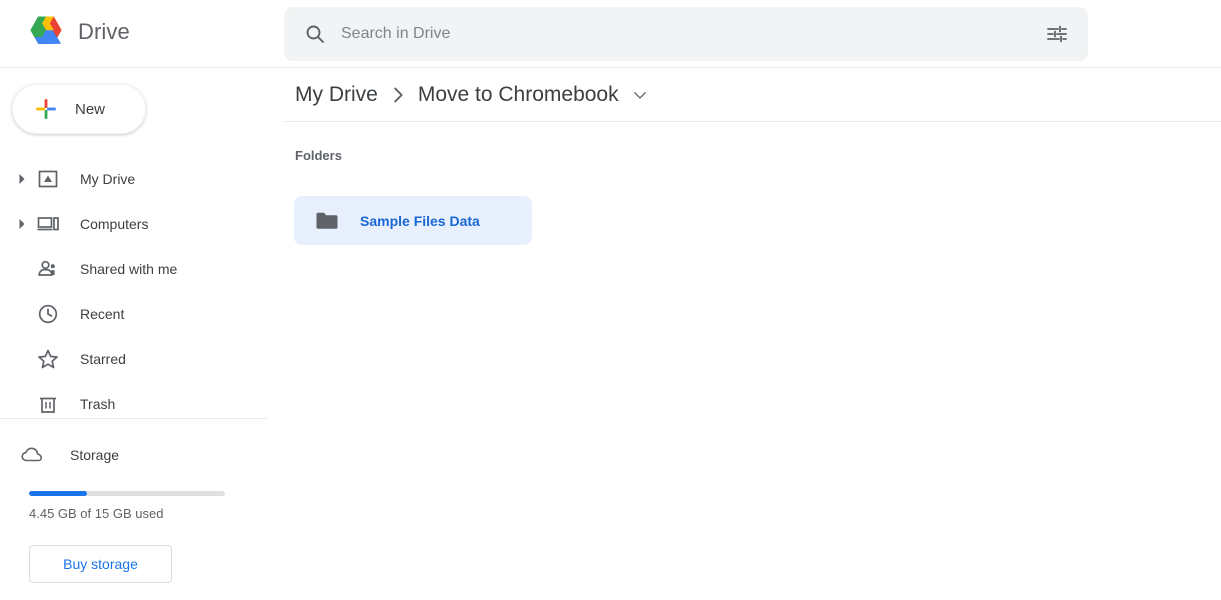  What do you see at coordinates (752, 95) in the screenshot?
I see `breadcrumb: My Drive Move to Chromebook` at bounding box center [752, 95].